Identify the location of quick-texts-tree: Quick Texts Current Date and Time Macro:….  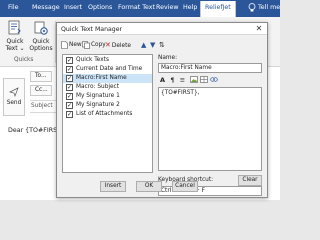
(107, 113).